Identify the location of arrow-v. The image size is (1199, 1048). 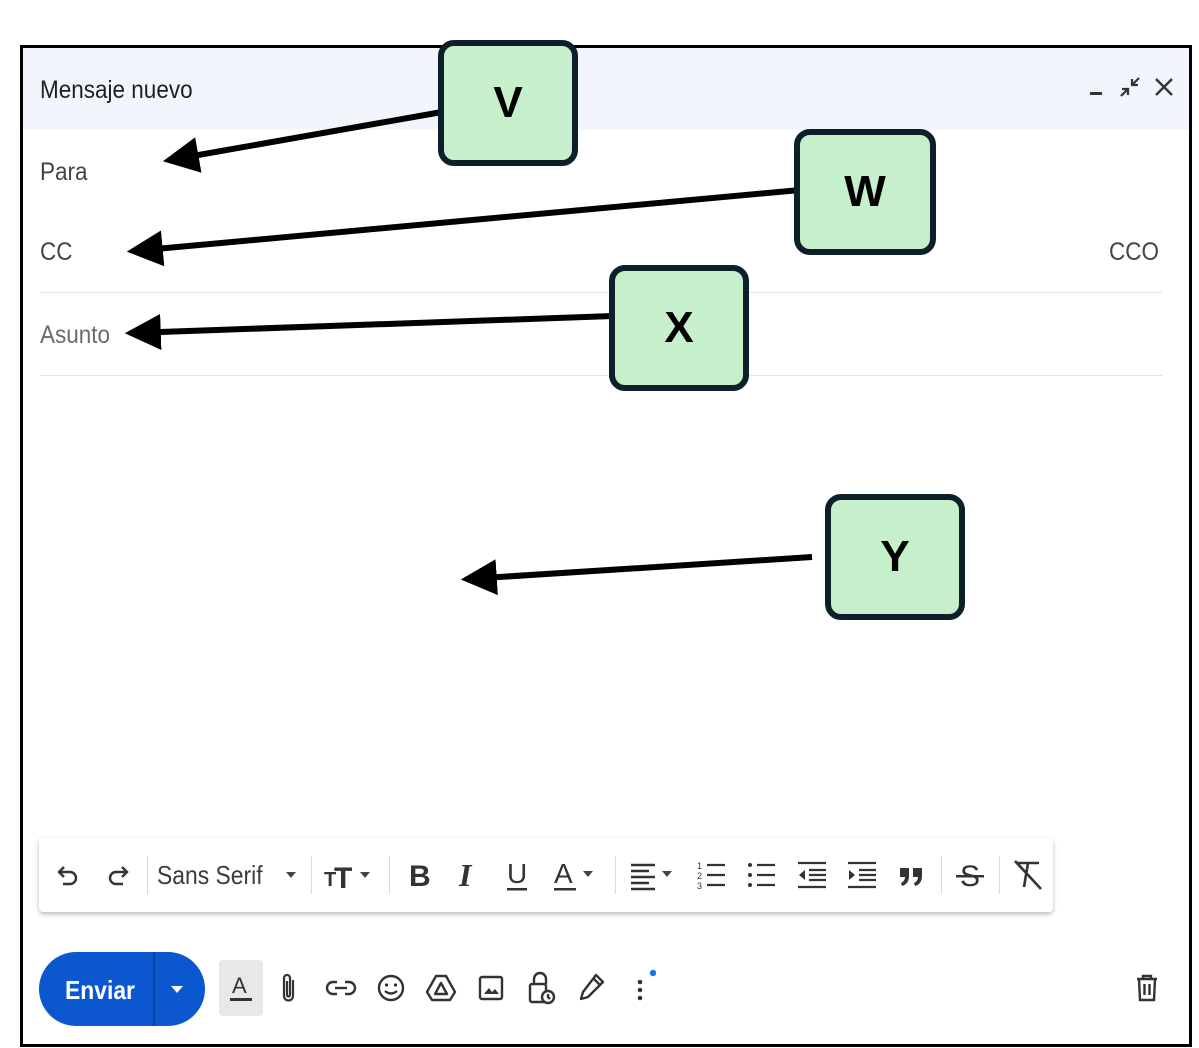
(302, 141).